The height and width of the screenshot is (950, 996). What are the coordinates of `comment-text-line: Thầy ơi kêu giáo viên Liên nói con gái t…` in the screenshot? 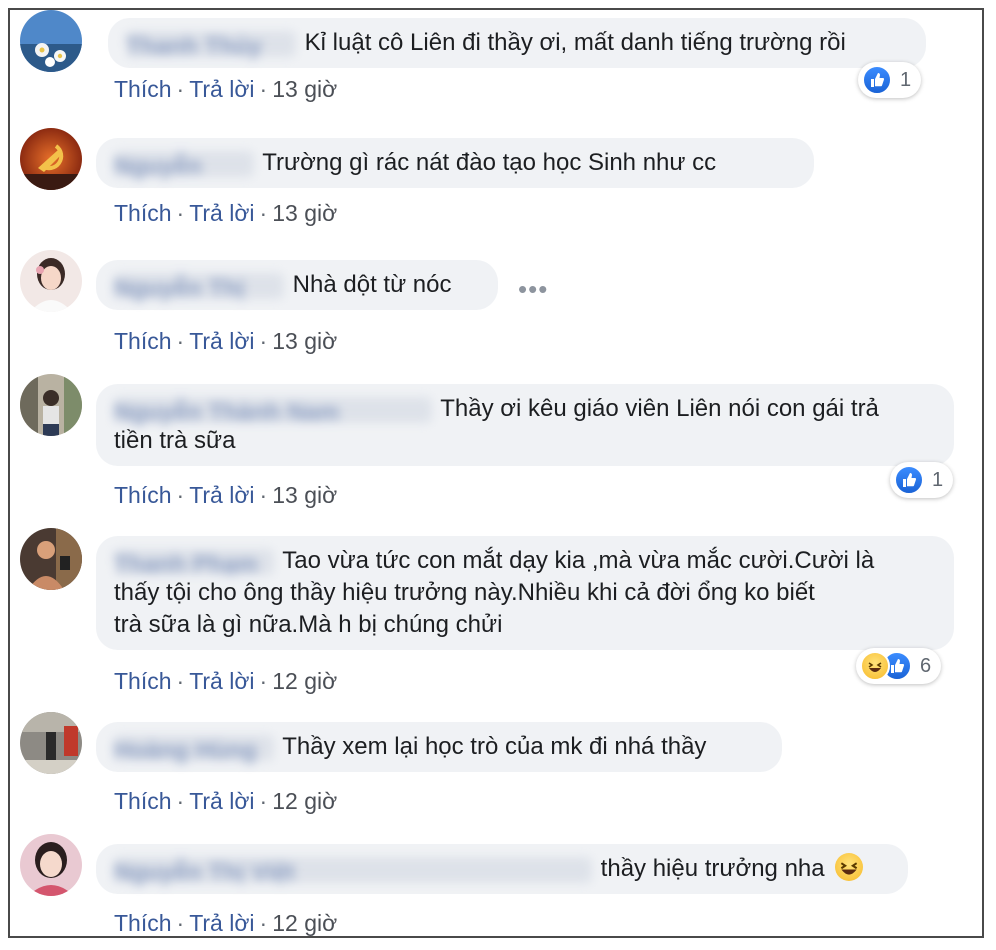 It's located at (659, 408).